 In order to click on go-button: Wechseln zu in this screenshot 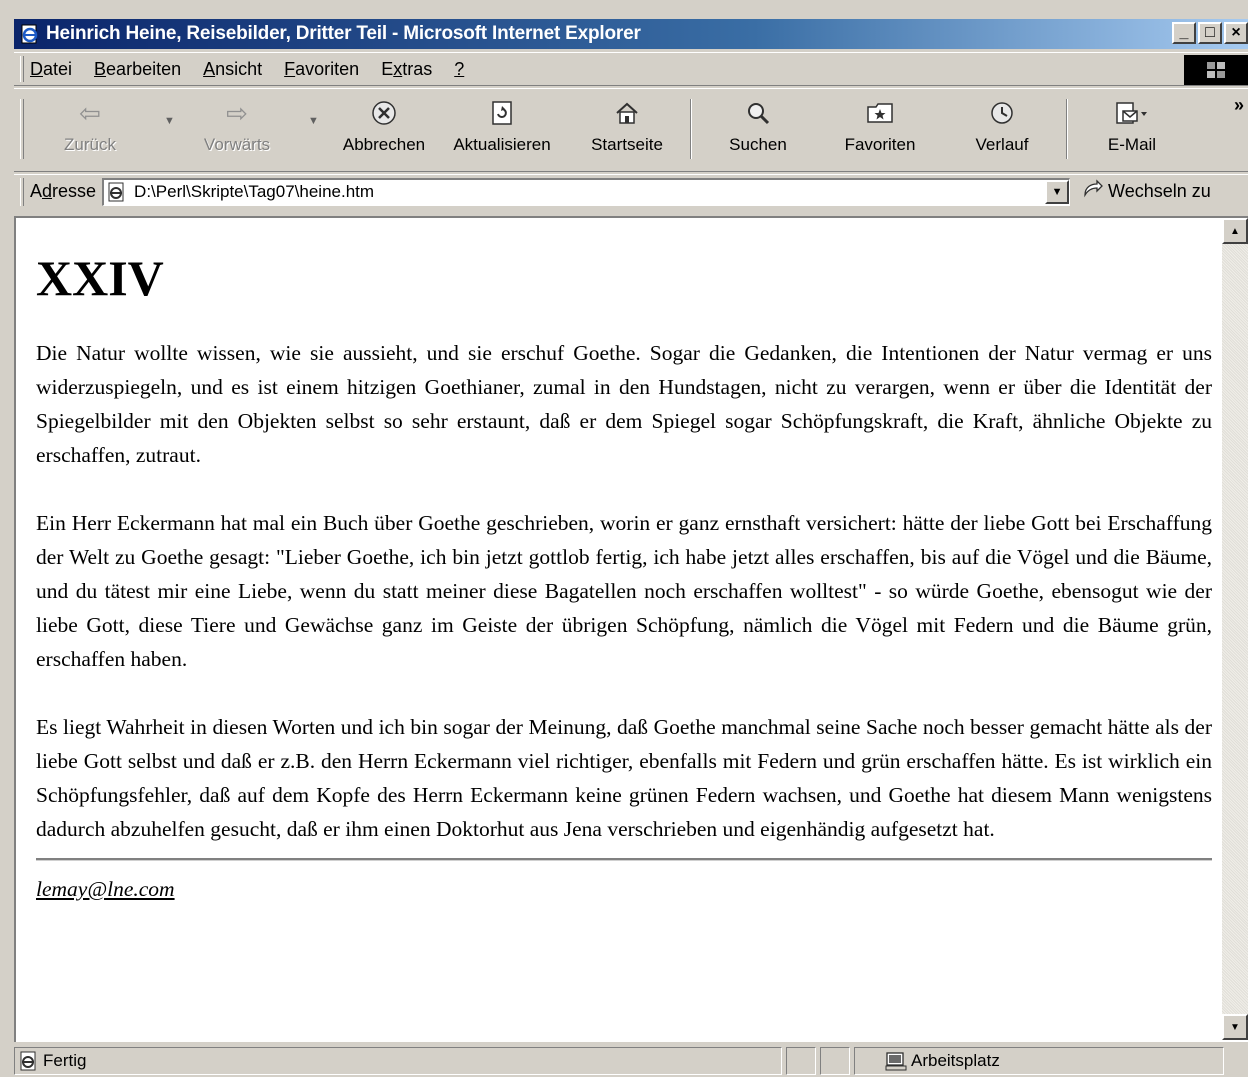, I will do `click(1146, 191)`.